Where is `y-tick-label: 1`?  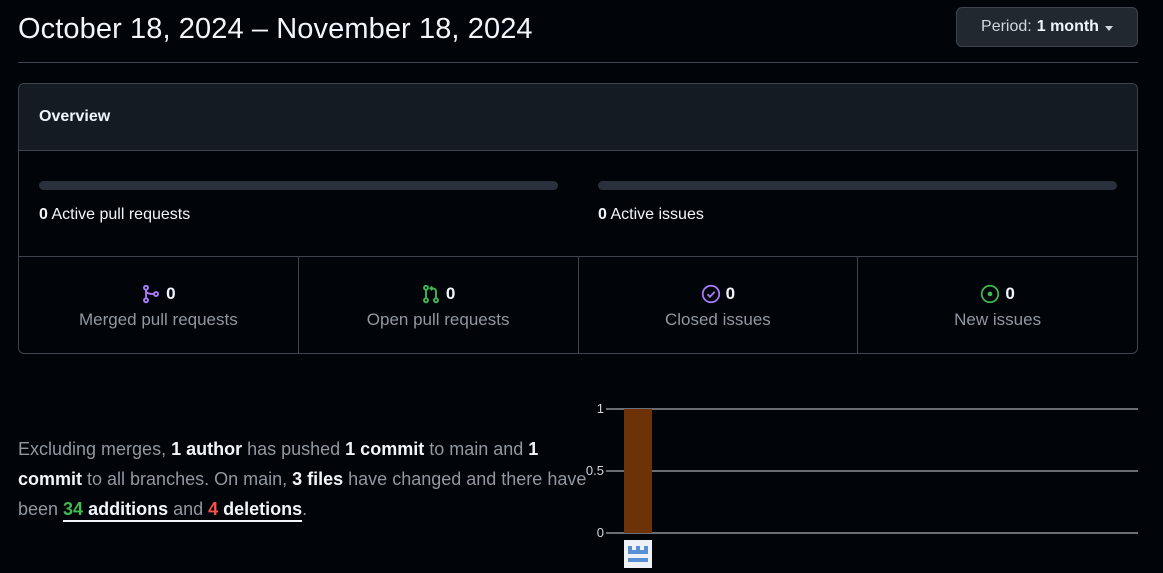 y-tick-label: 1 is located at coordinates (600, 408).